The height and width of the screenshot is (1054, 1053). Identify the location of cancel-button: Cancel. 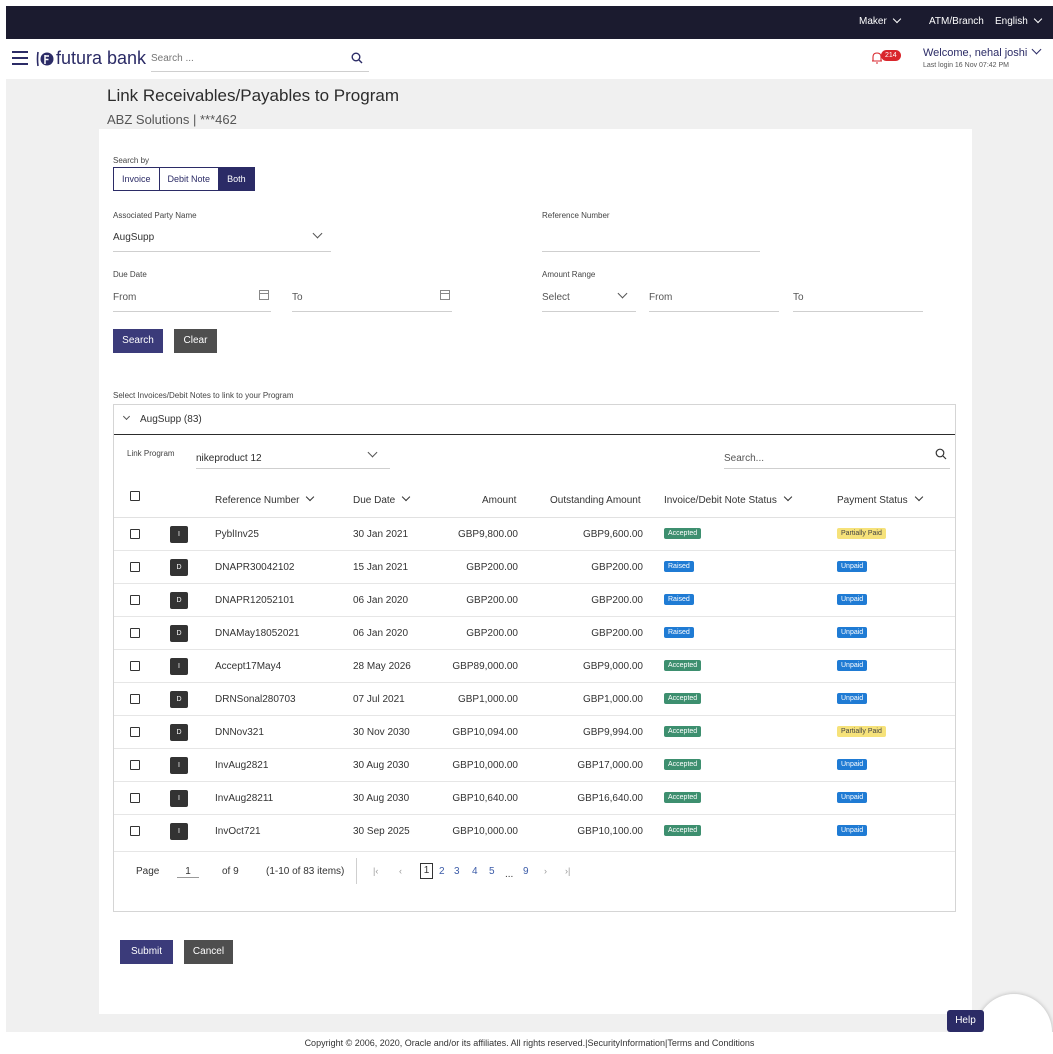
(208, 952).